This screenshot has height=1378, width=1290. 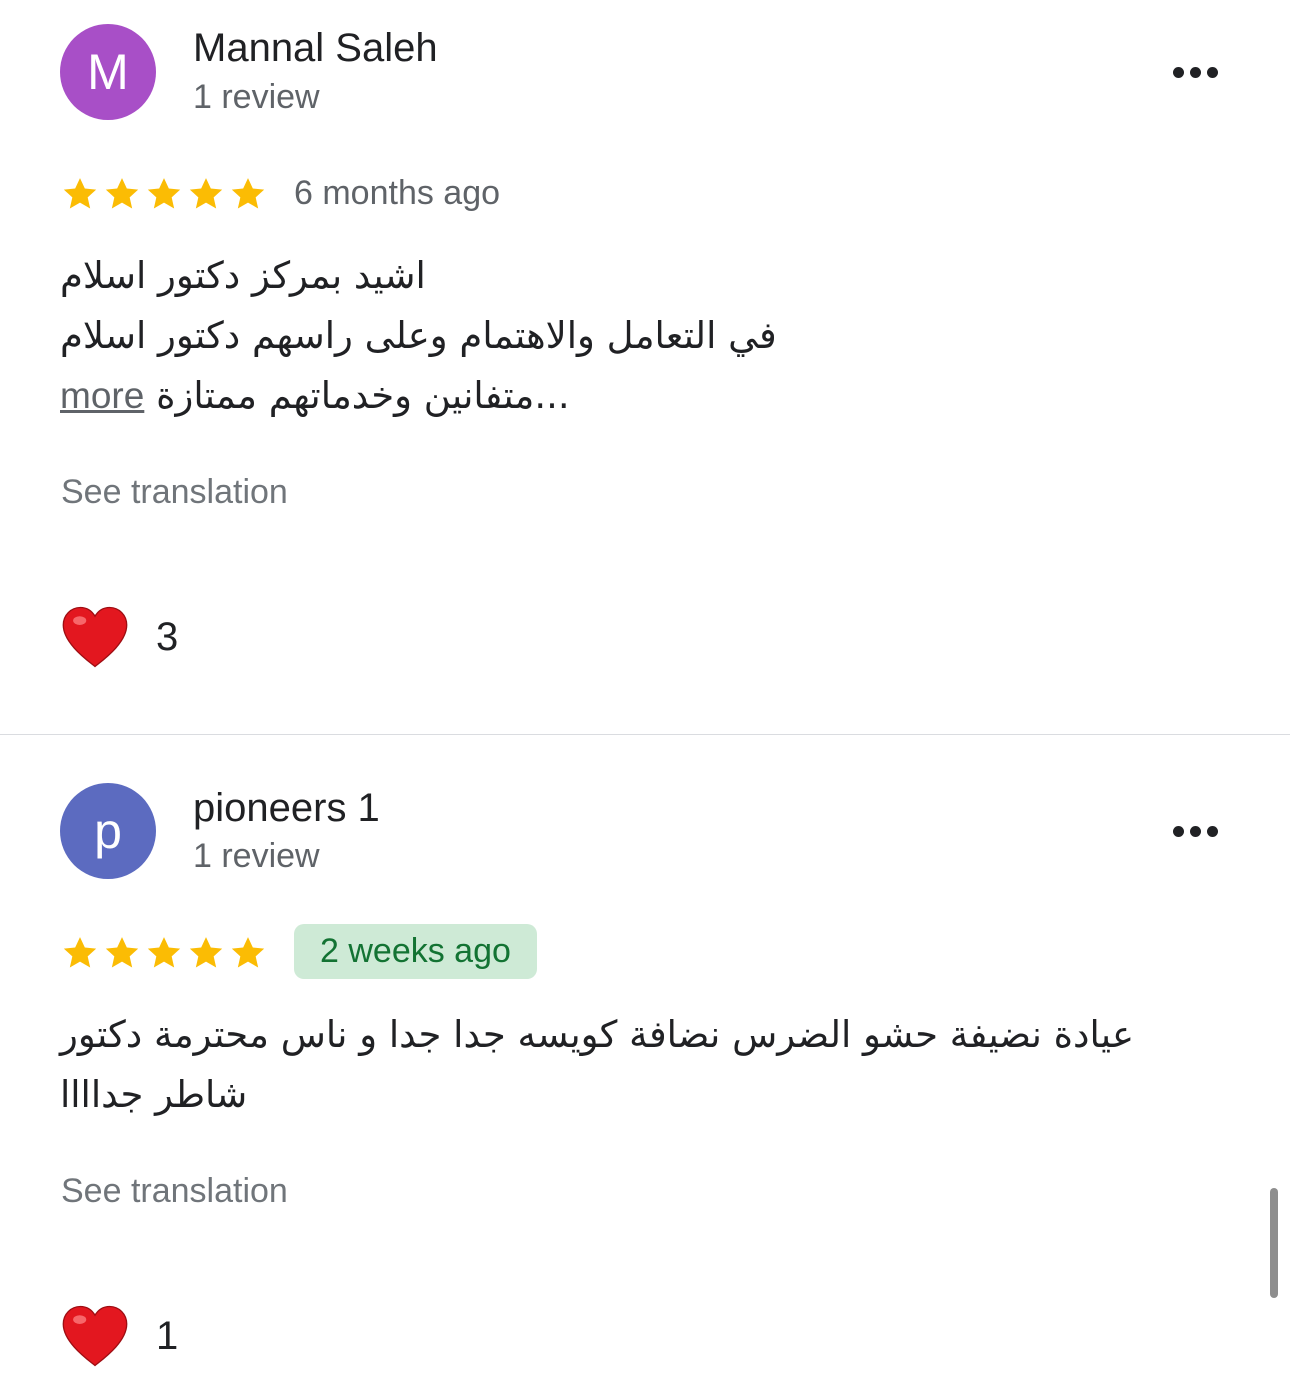 What do you see at coordinates (167, 636) in the screenshot?
I see `like-count: 3` at bounding box center [167, 636].